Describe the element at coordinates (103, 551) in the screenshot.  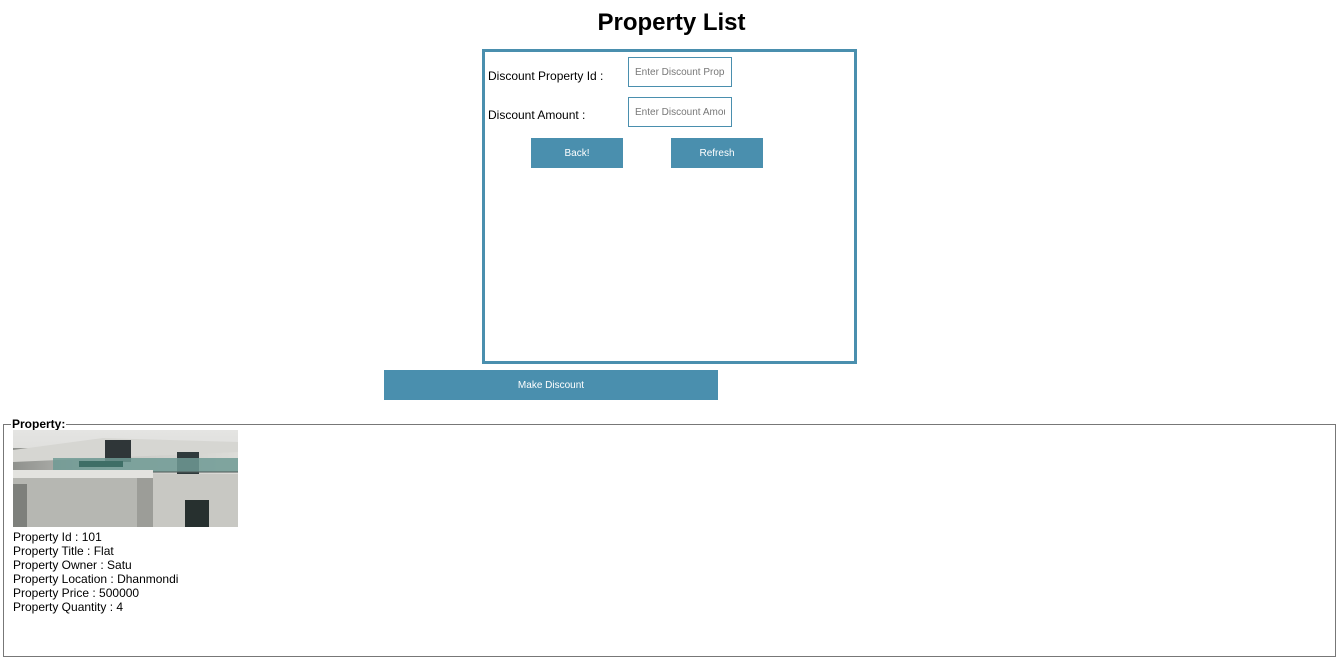
I see `property-detail-value: Flat` at that location.